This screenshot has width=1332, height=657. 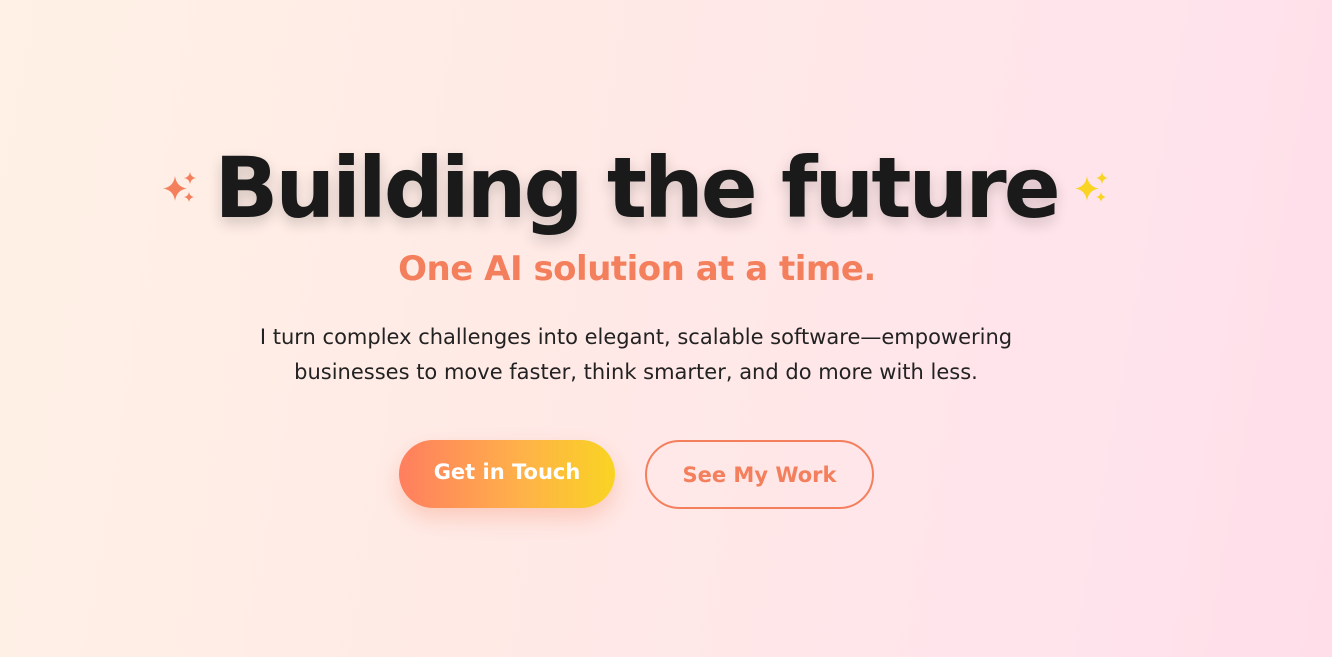 What do you see at coordinates (507, 474) in the screenshot?
I see `get-in-touch-button: Get in Touch` at bounding box center [507, 474].